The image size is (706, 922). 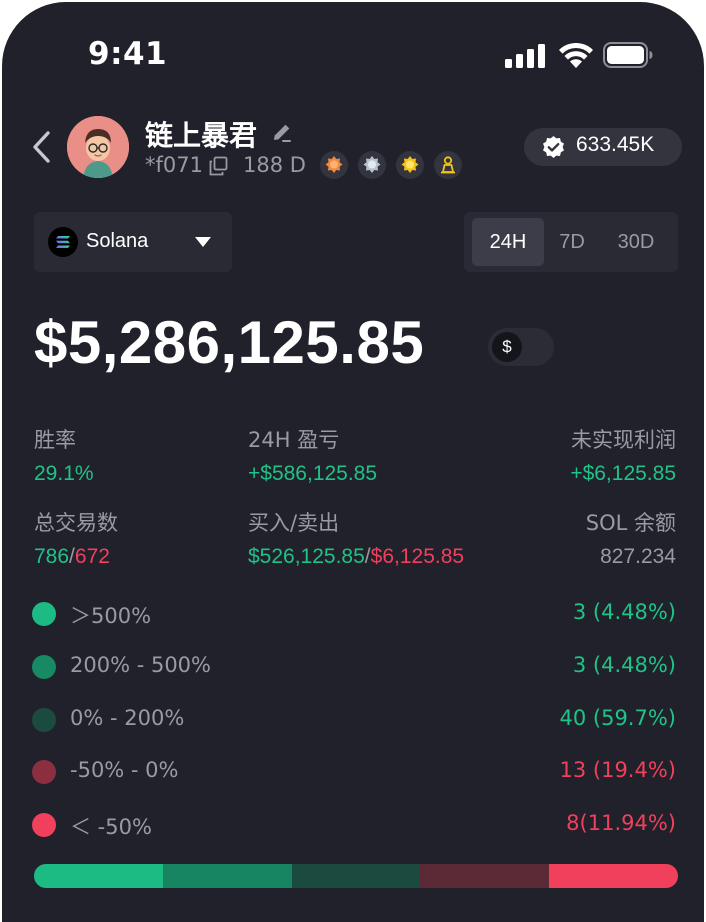 What do you see at coordinates (64, 473) in the screenshot?
I see `win-rate-value: 29.1%` at bounding box center [64, 473].